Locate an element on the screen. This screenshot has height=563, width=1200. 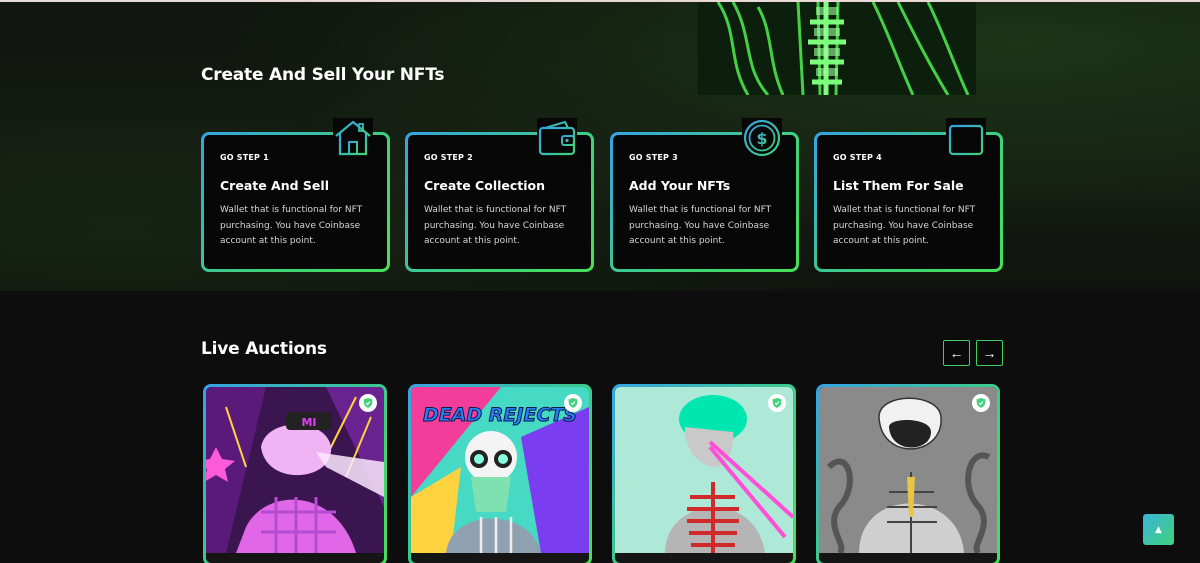
dollar-coin-icon: $ is located at coordinates (762, 138).